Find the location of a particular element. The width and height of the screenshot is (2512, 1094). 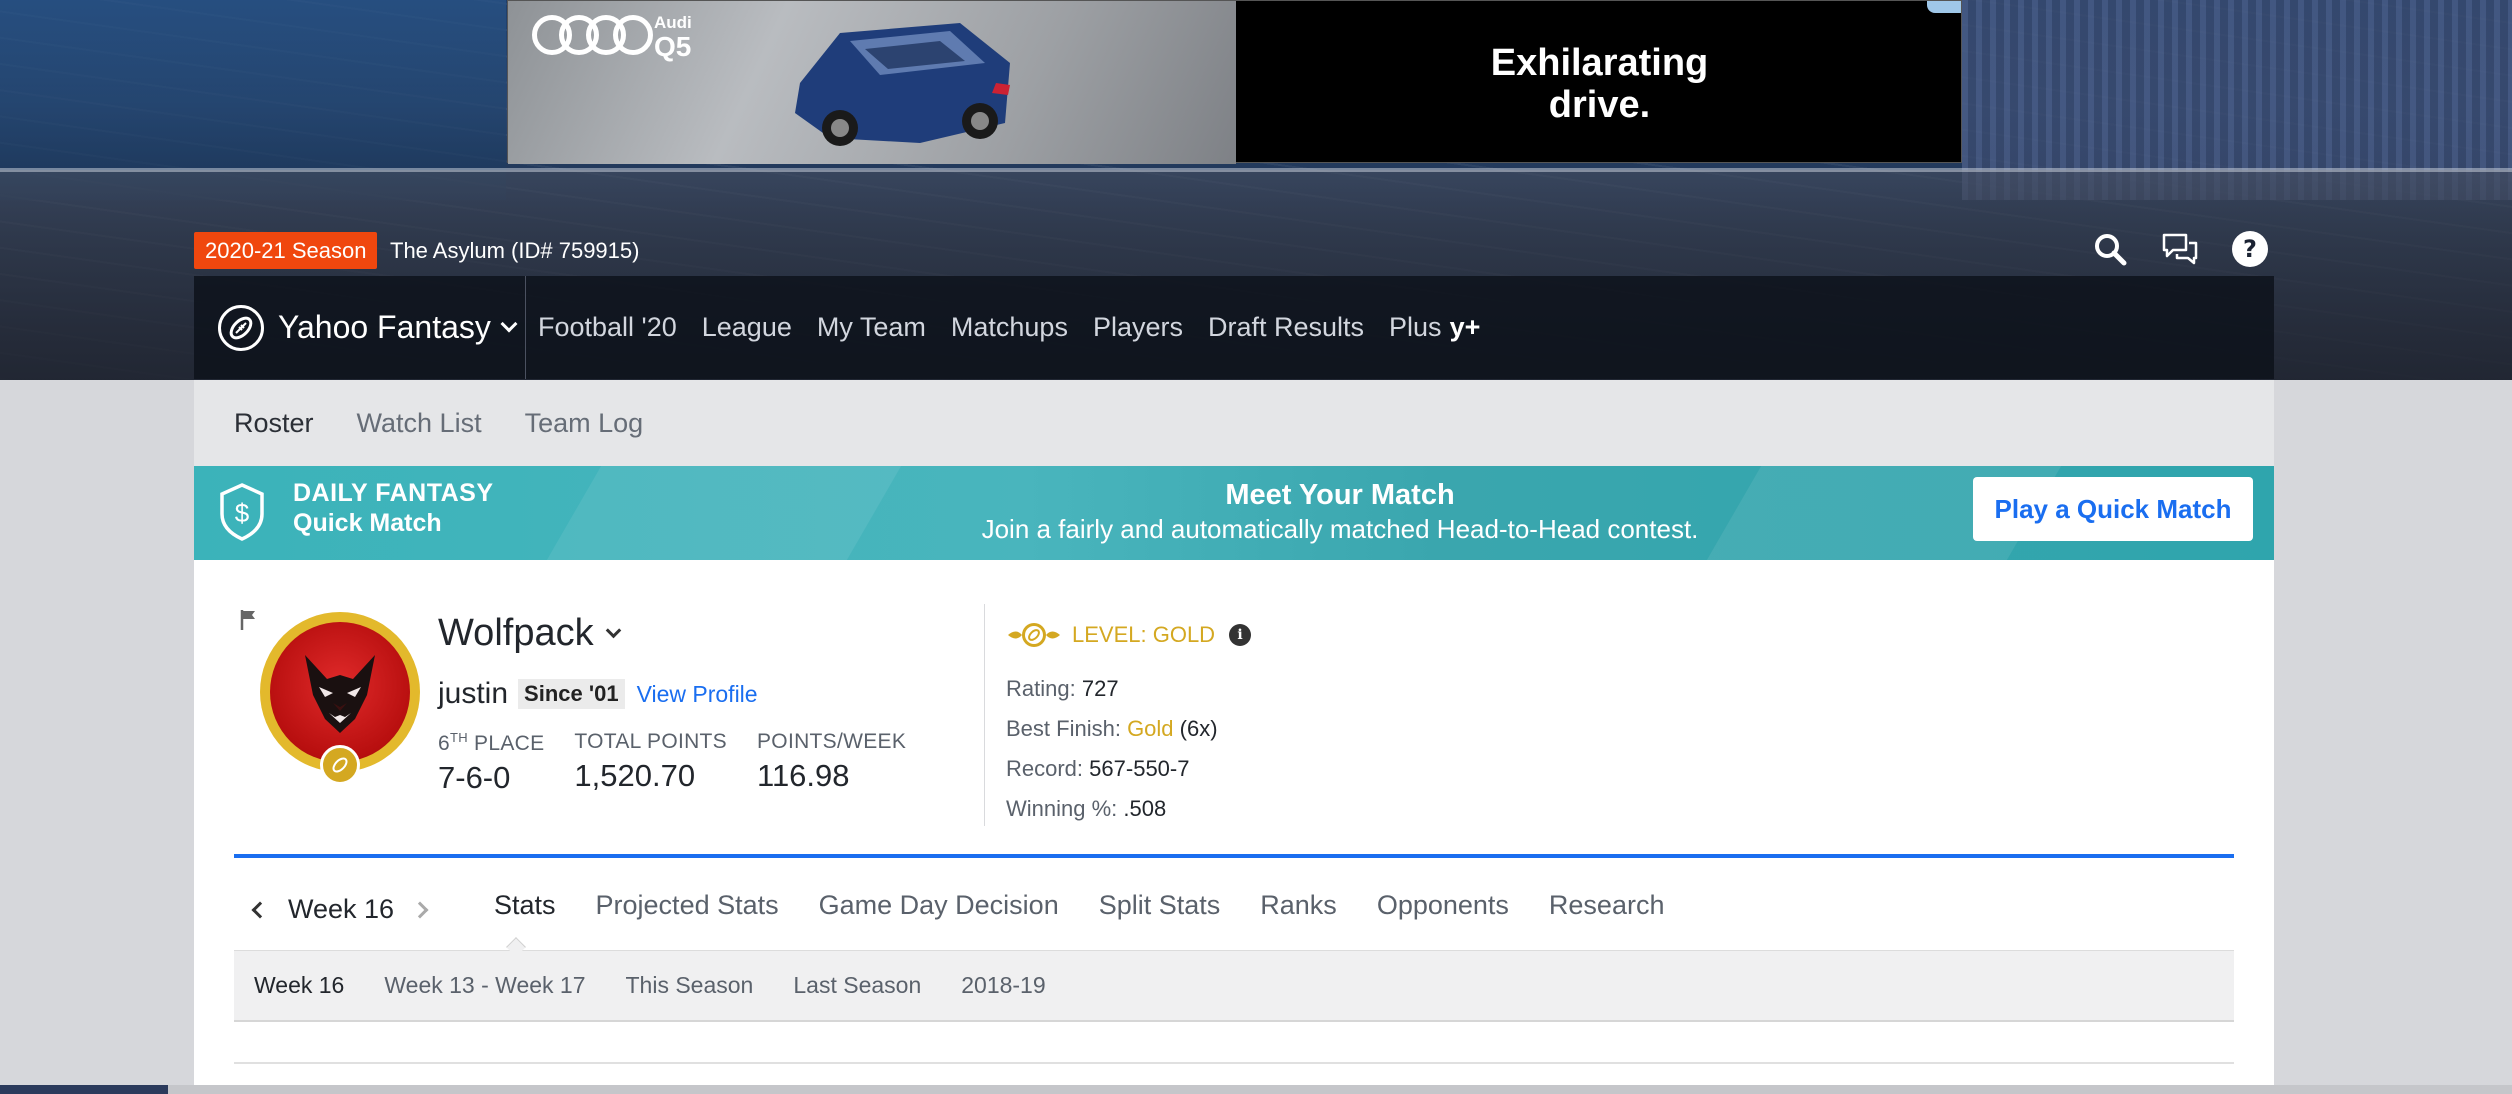

tab-stats: Stats is located at coordinates (525, 905).